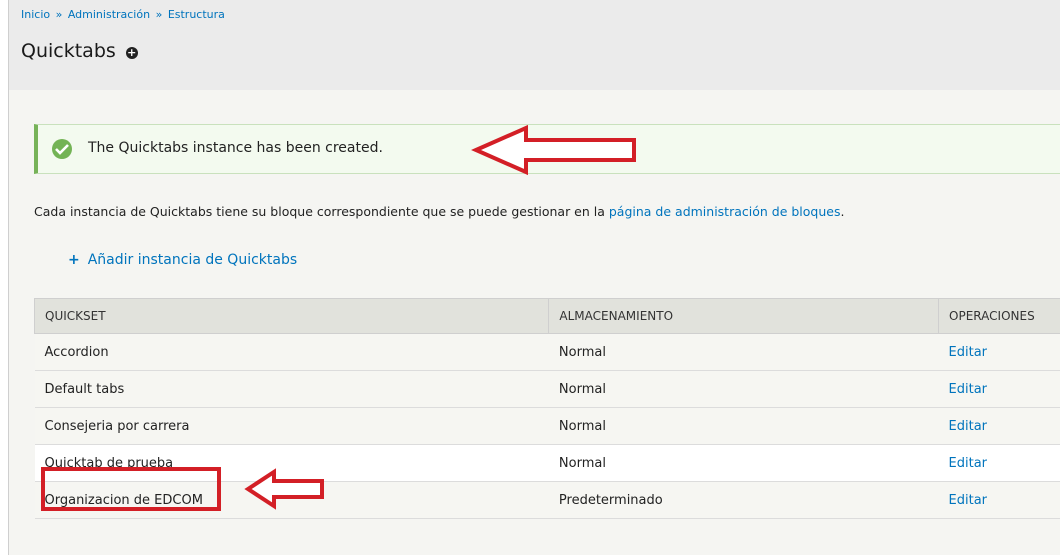  I want to click on breadcrumb-link-inicio: Inicio, so click(35, 14).